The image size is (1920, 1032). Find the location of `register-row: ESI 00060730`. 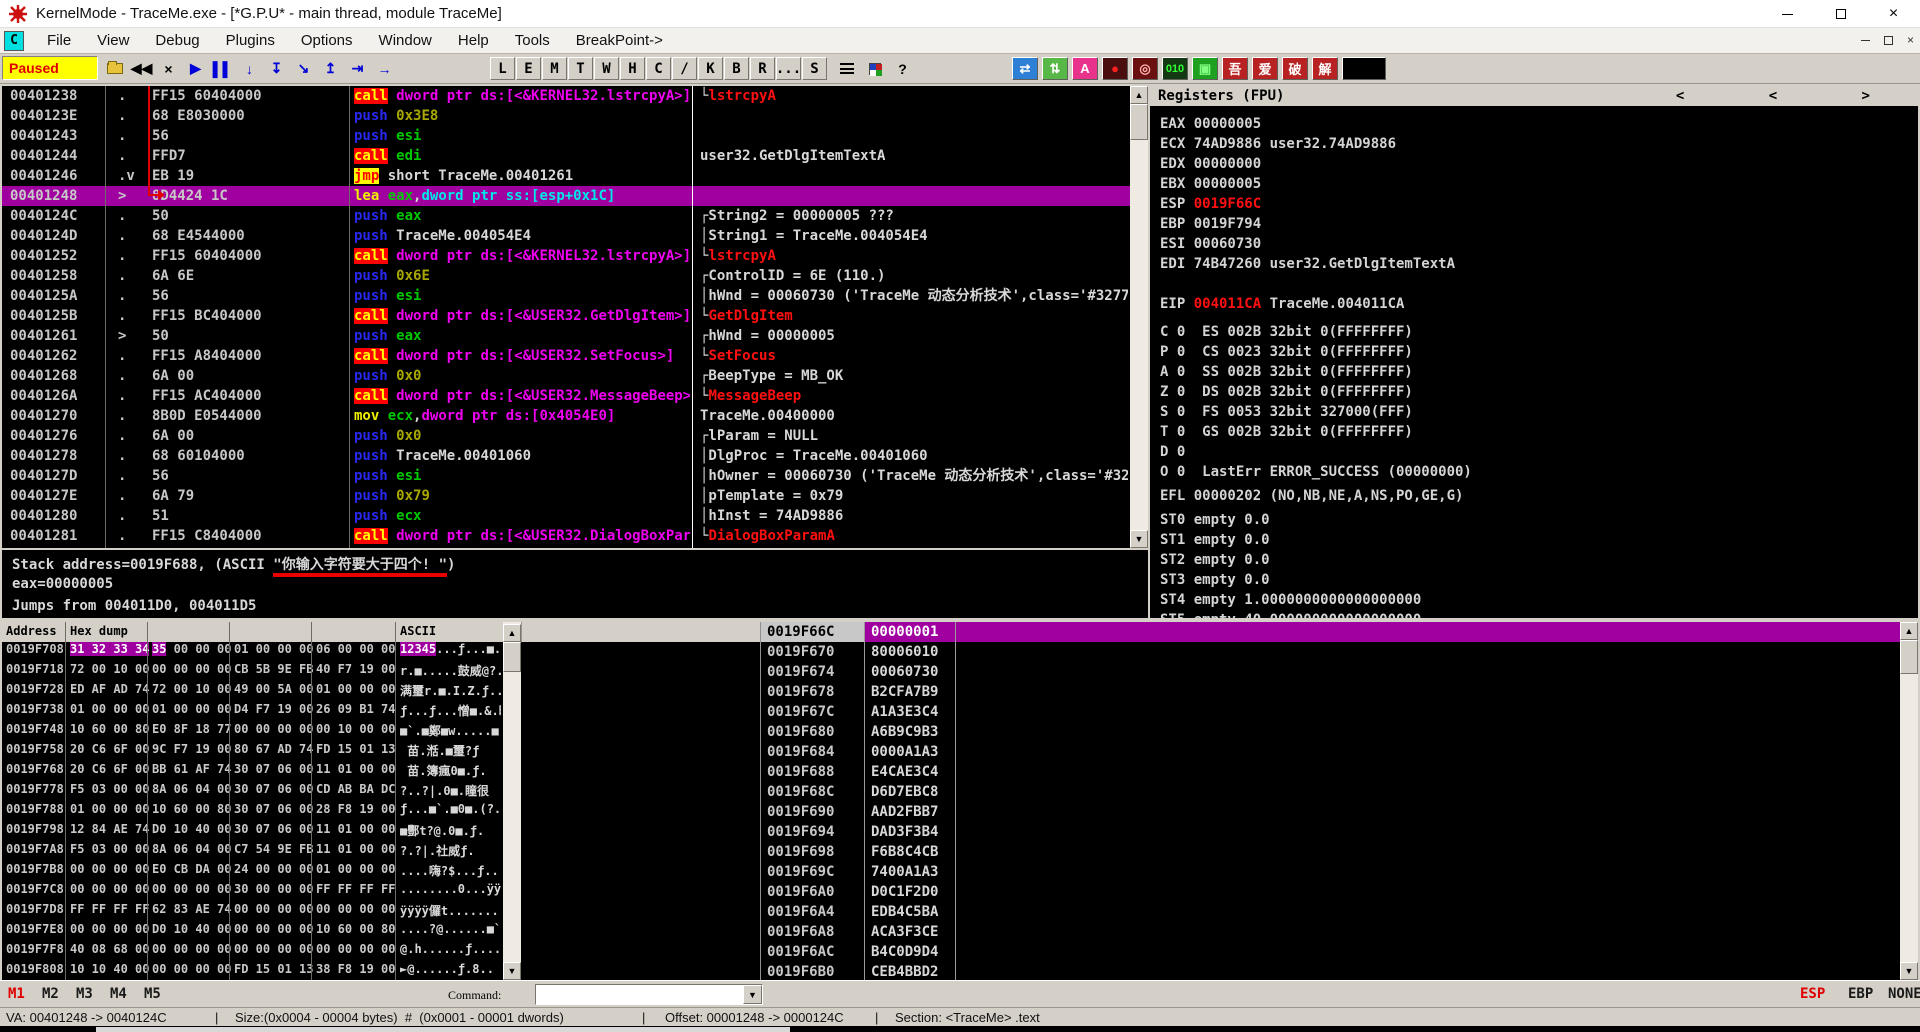

register-row: ESI 00060730 is located at coordinates (1534, 244).